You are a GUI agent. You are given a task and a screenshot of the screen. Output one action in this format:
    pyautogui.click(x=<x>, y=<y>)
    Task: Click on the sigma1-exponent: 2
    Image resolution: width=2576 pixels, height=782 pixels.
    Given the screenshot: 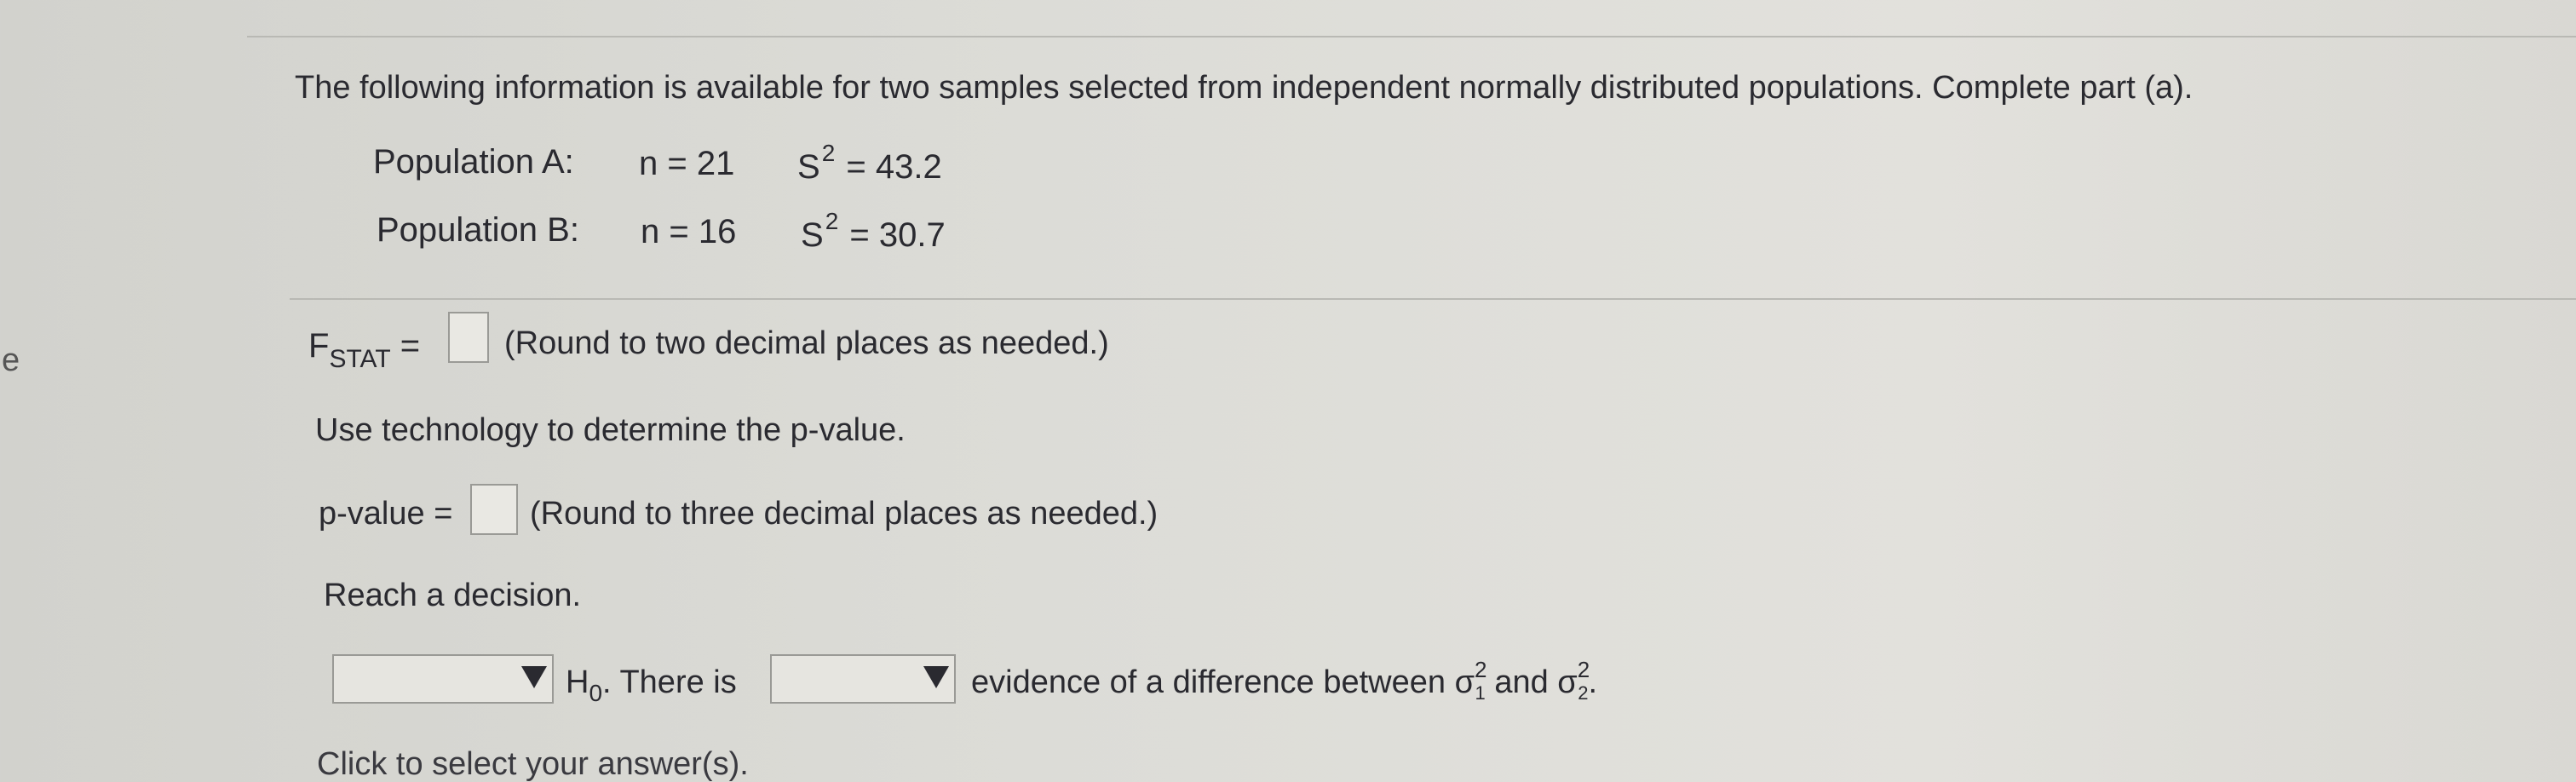 What is the action you would take?
    pyautogui.click(x=1481, y=670)
    